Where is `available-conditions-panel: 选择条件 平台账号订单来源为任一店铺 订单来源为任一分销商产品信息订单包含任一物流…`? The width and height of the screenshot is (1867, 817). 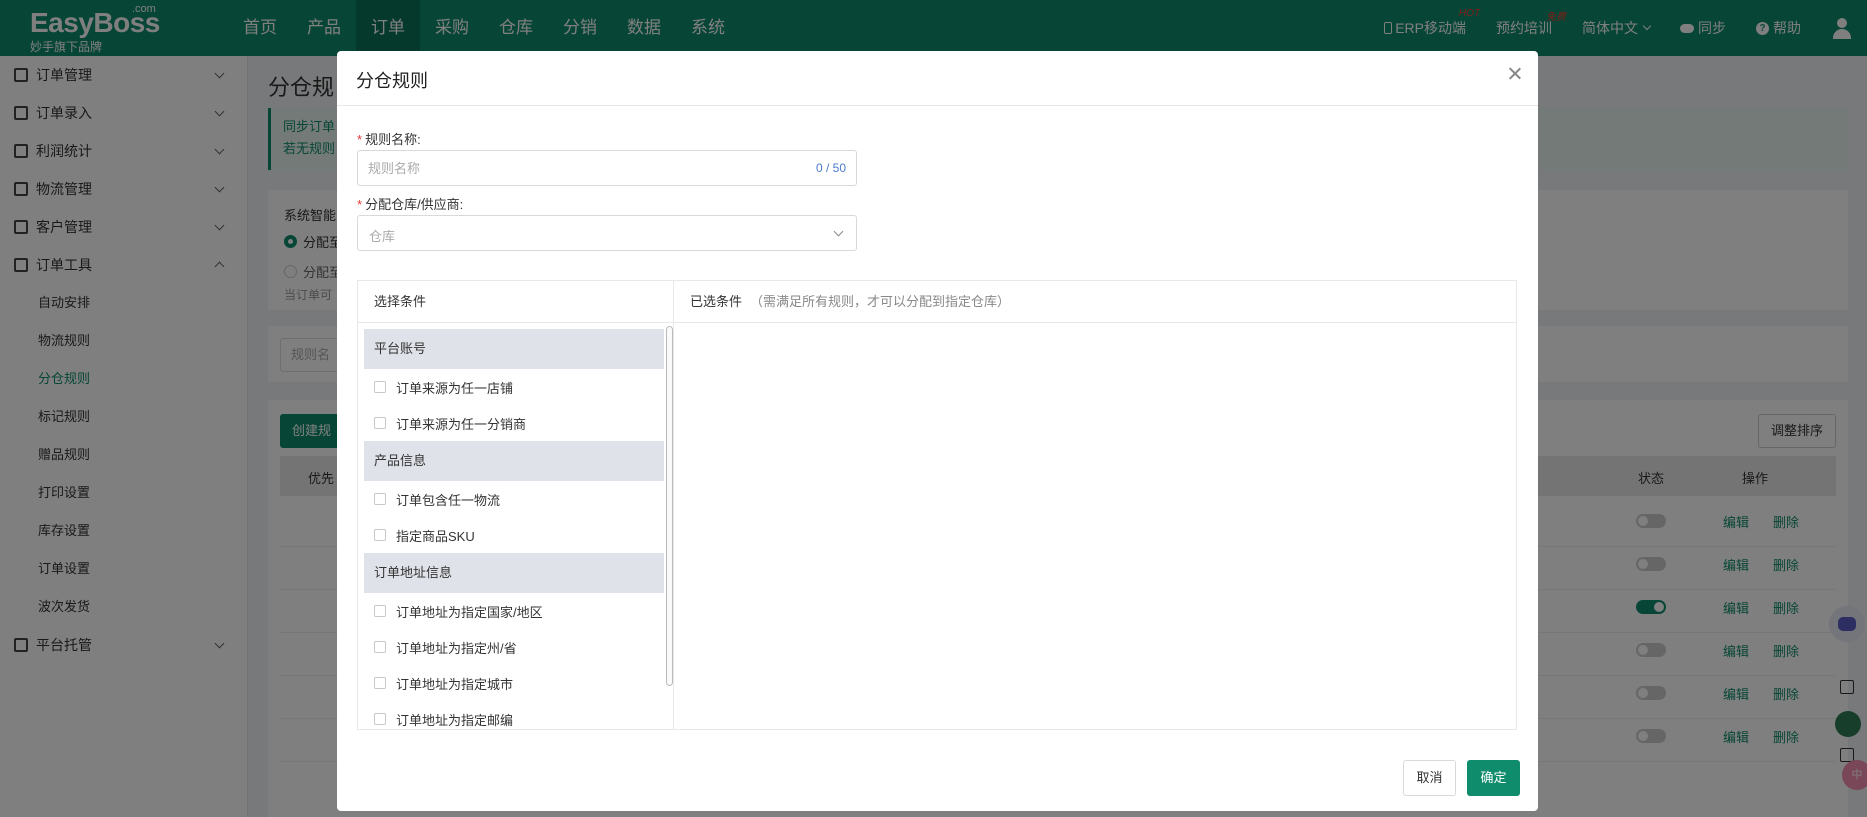 available-conditions-panel: 选择条件 平台账号订单来源为任一店铺 订单来源为任一分销商产品信息订单包含任一物流… is located at coordinates (516, 505).